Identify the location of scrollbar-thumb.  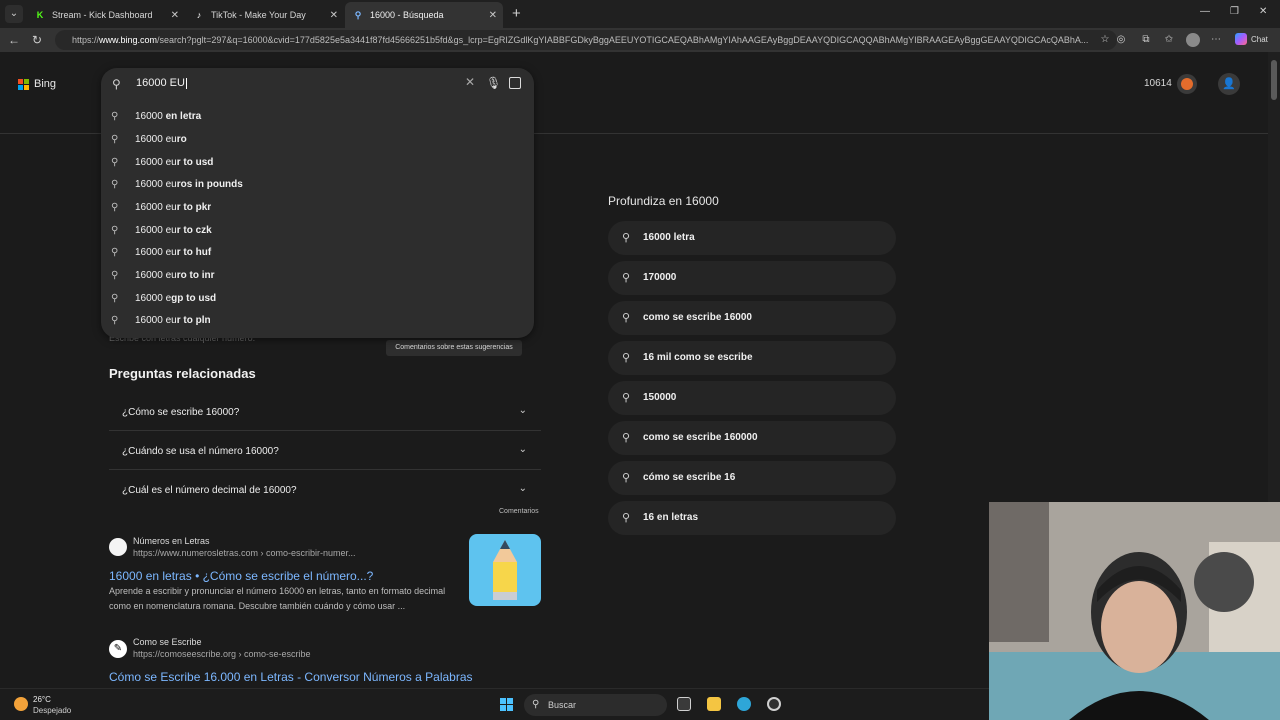
(1274, 80).